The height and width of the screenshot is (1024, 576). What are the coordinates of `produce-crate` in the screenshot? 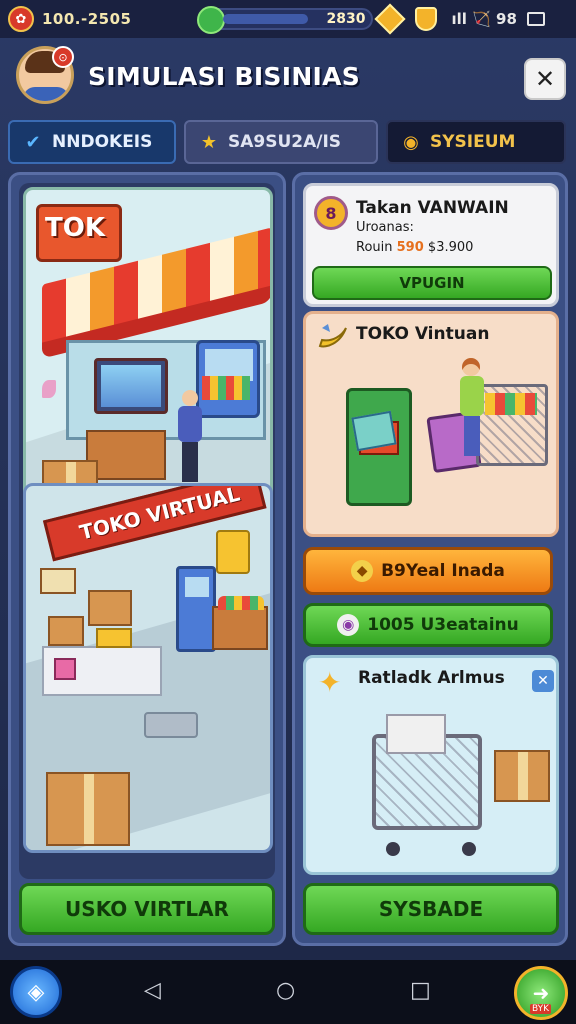 It's located at (240, 623).